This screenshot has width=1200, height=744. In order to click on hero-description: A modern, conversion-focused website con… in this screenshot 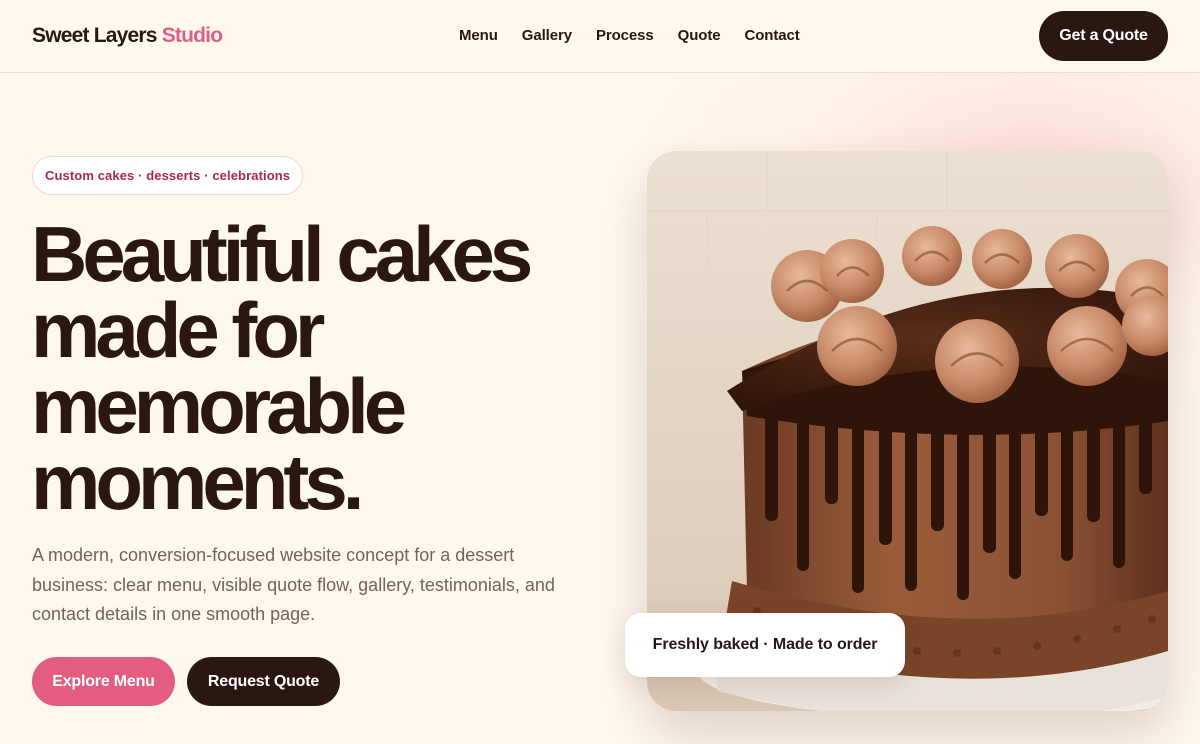, I will do `click(293, 584)`.